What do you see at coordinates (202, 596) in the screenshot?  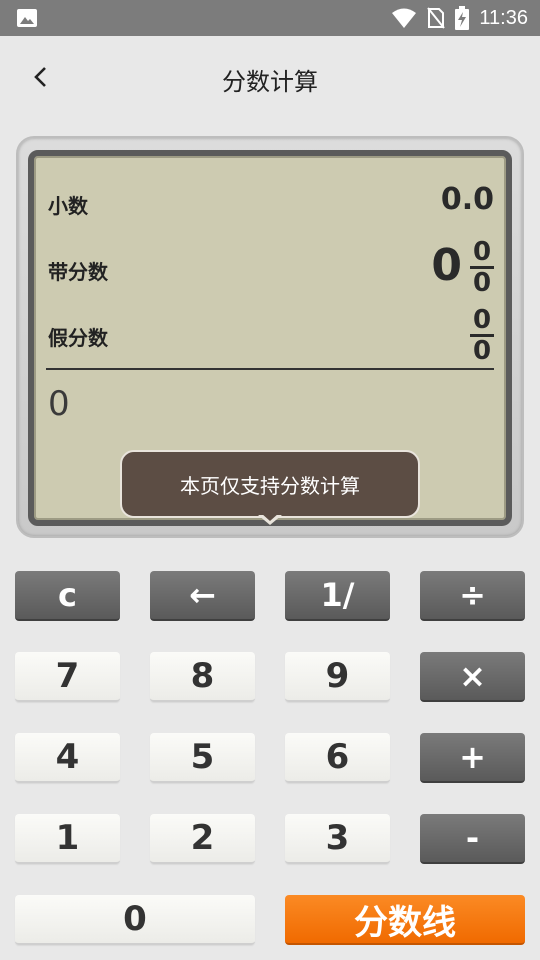 I see `backspace-button: ←` at bounding box center [202, 596].